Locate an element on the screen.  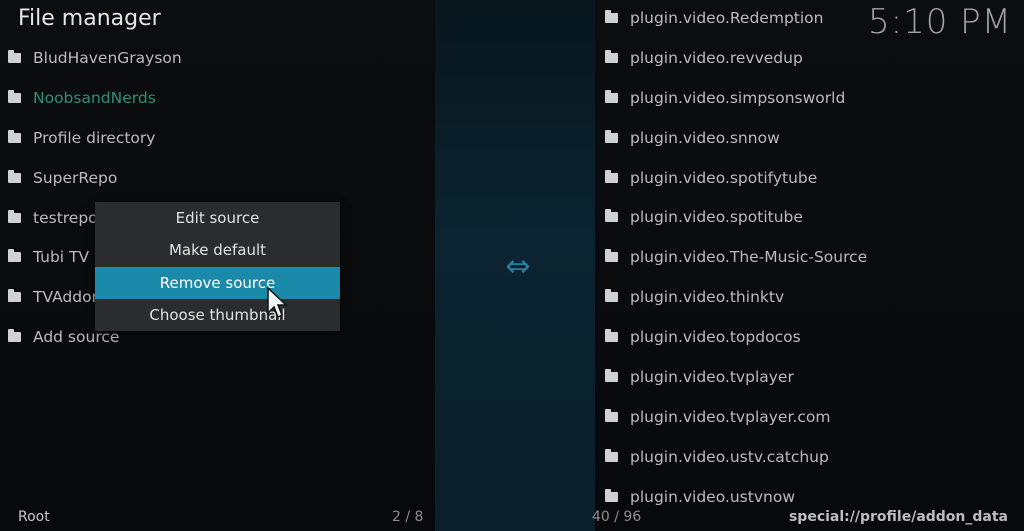
menu-item-remove-source: Remove source is located at coordinates (217, 282).